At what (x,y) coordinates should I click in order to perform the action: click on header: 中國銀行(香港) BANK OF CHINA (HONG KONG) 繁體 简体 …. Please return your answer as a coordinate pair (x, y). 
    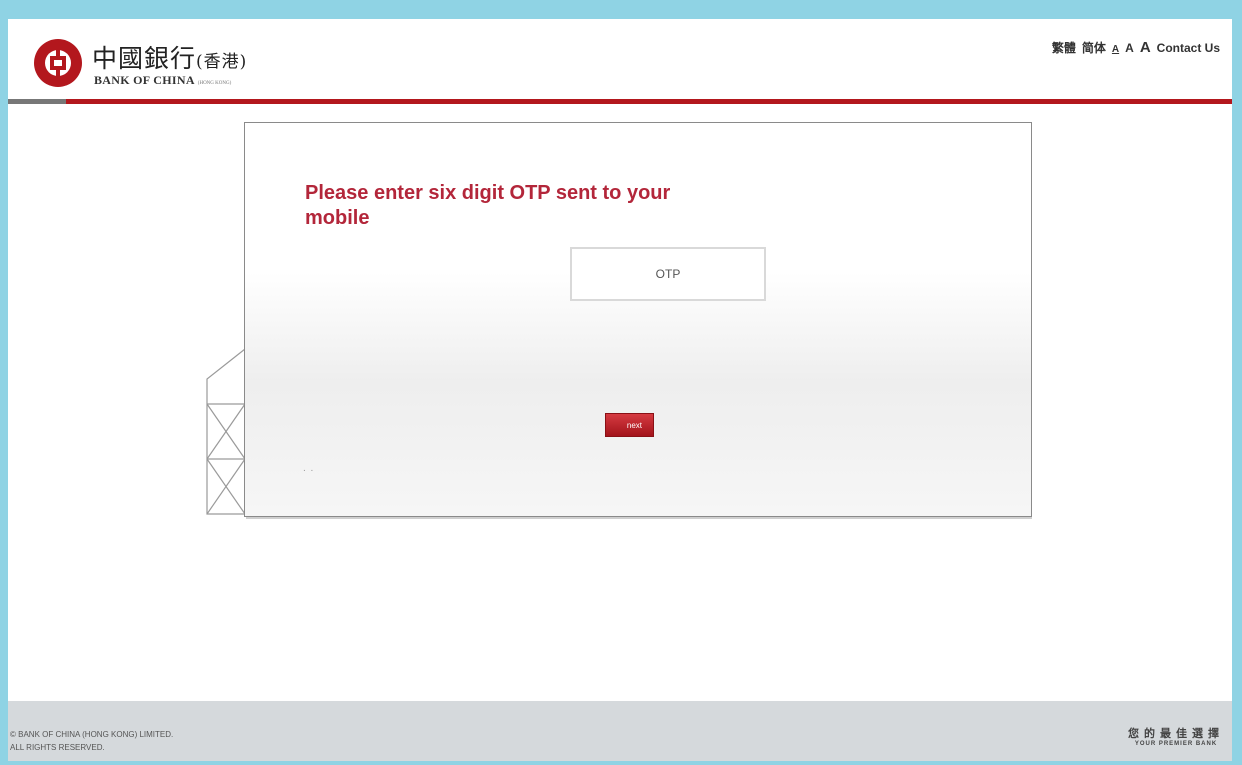
    Looking at the image, I should click on (620, 62).